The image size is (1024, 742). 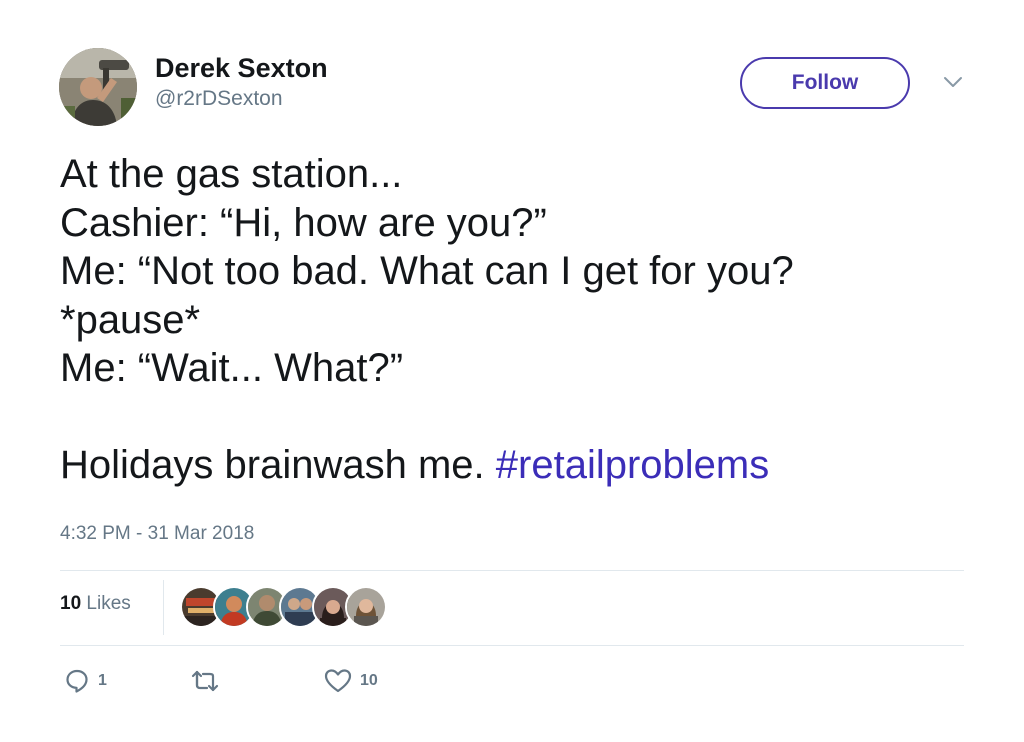 I want to click on tweet-text-line: Me: “Wait... What?”, so click(x=232, y=368).